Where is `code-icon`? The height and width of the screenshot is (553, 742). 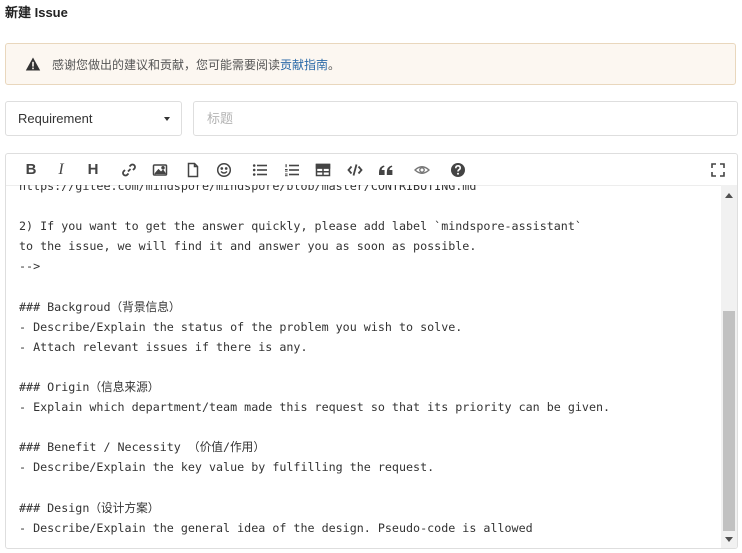
code-icon is located at coordinates (355, 170).